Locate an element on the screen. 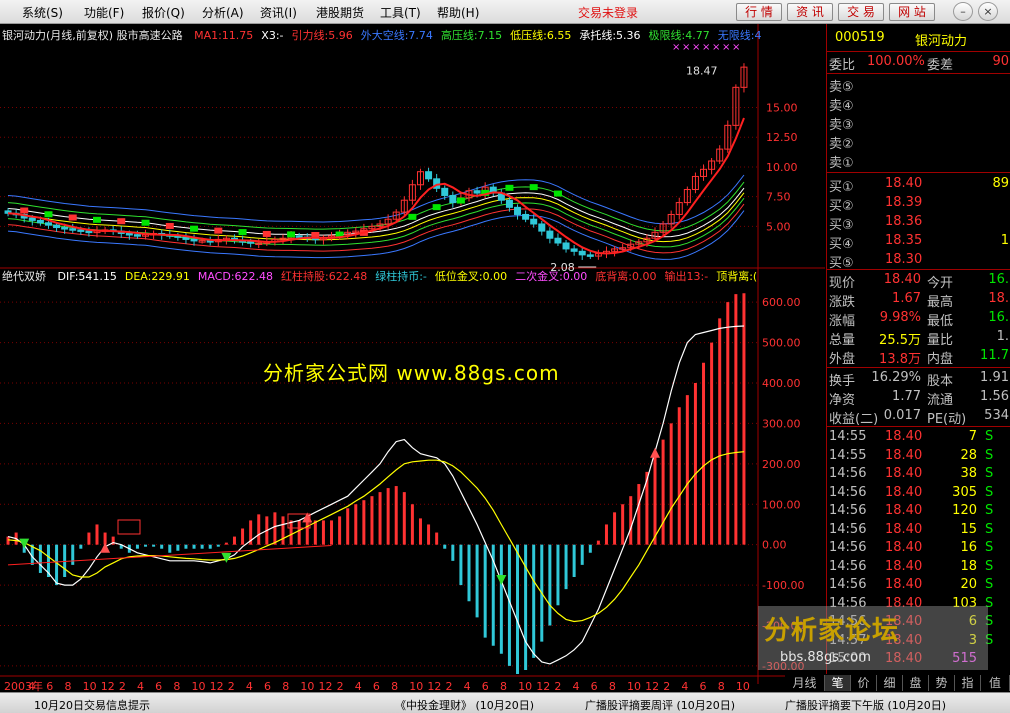 The width and height of the screenshot is (1010, 713). quote-value: 18. is located at coordinates (998, 298).